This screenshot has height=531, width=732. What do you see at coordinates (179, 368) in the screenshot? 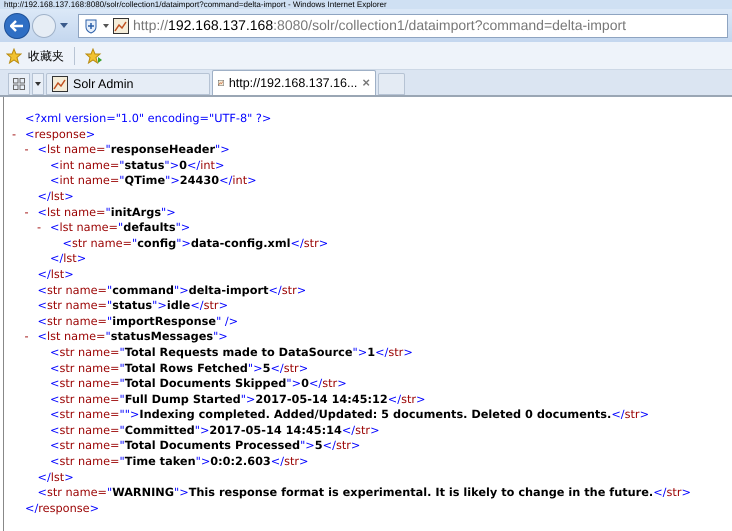
I see `xml-line: <str name="Total Rows Fetched">5</str>` at bounding box center [179, 368].